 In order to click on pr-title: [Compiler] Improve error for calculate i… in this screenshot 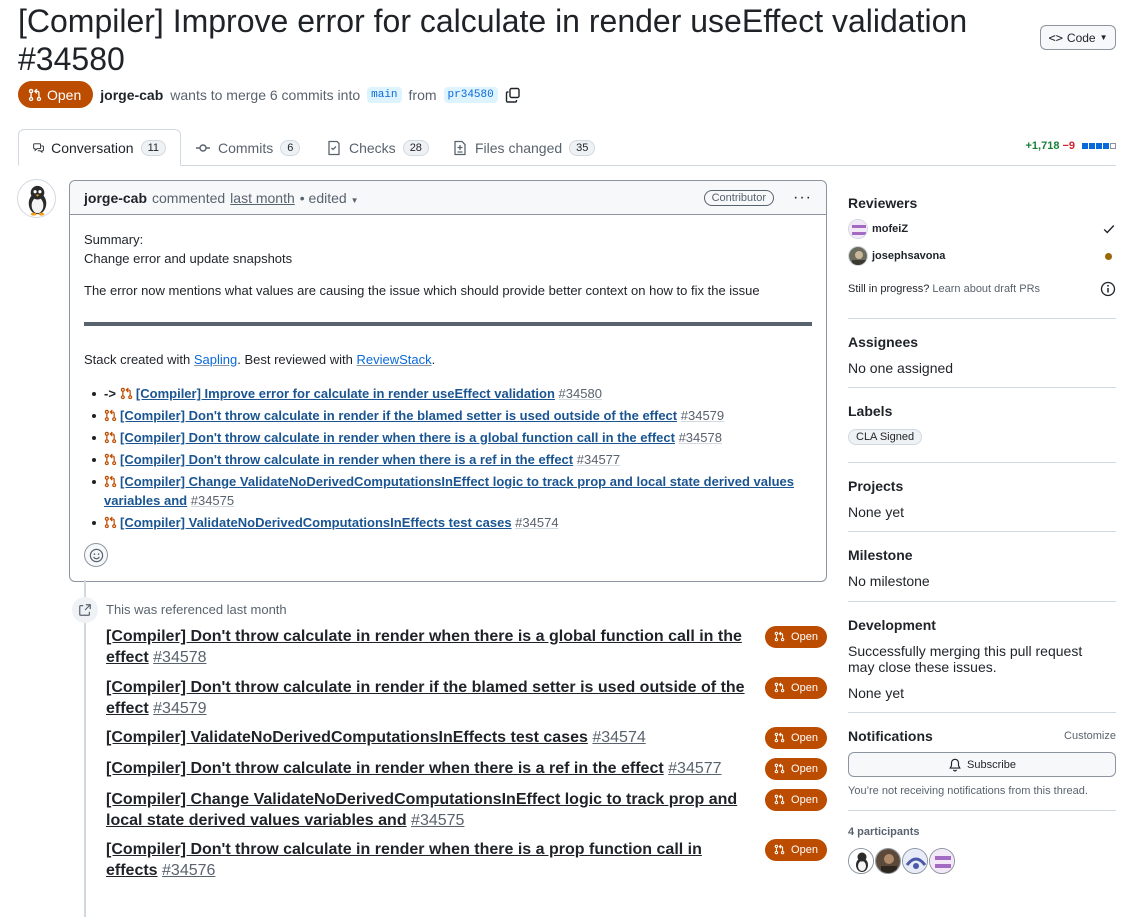, I will do `click(518, 40)`.